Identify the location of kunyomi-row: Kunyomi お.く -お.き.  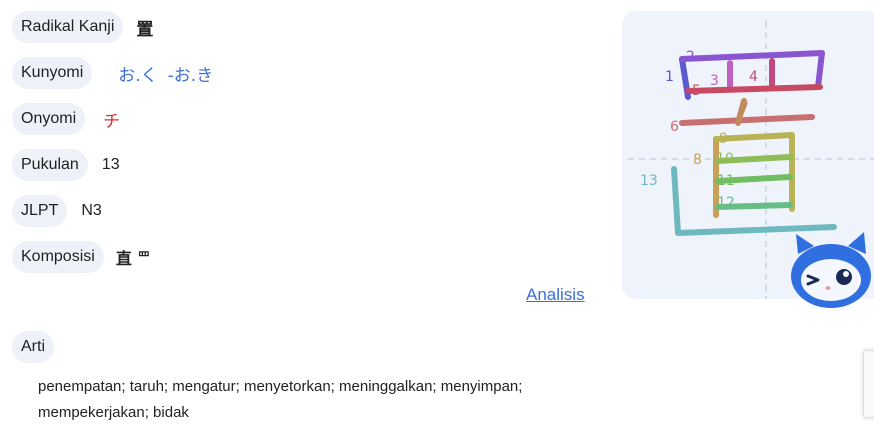
(112, 73).